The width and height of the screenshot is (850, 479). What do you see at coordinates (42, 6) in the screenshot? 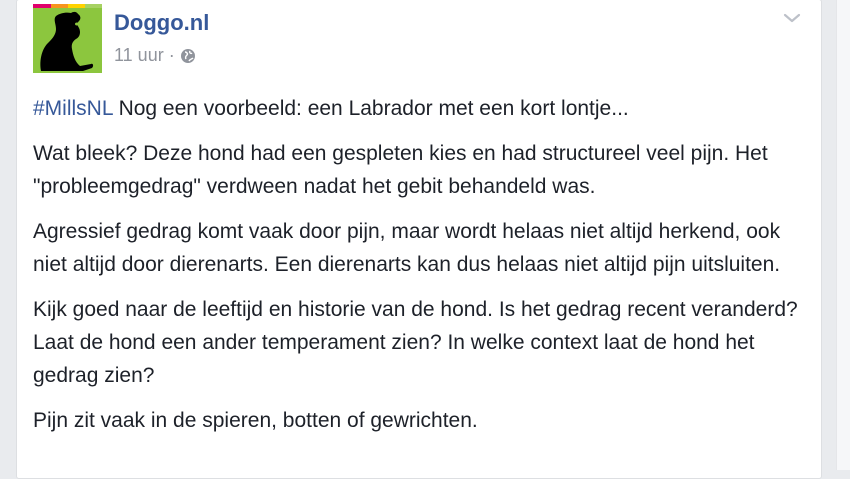
I see `logo-bar-pink` at bounding box center [42, 6].